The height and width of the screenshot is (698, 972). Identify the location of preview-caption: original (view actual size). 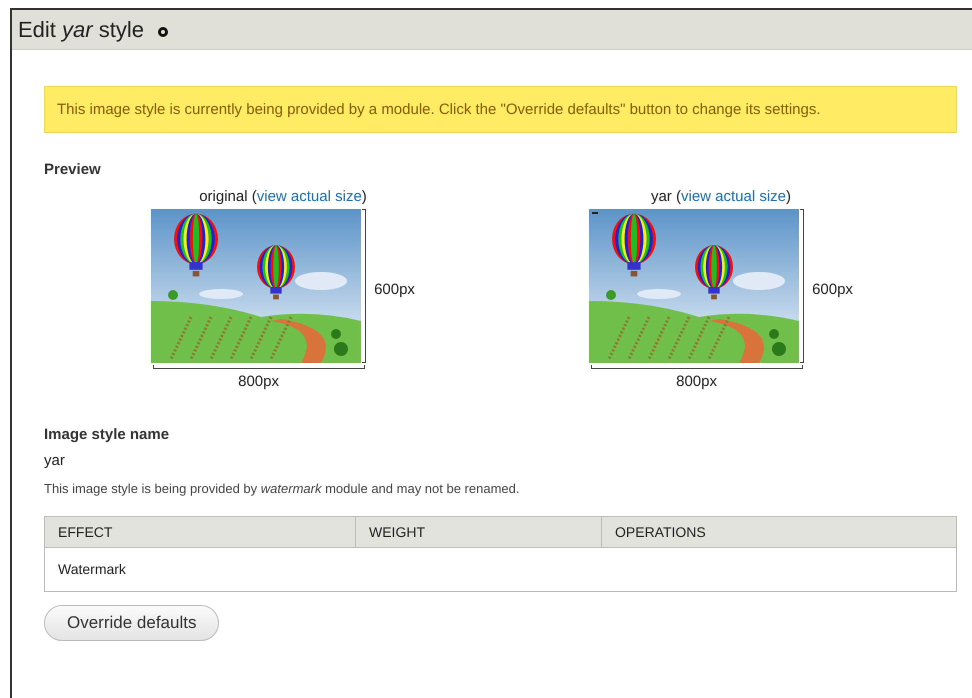
(283, 196).